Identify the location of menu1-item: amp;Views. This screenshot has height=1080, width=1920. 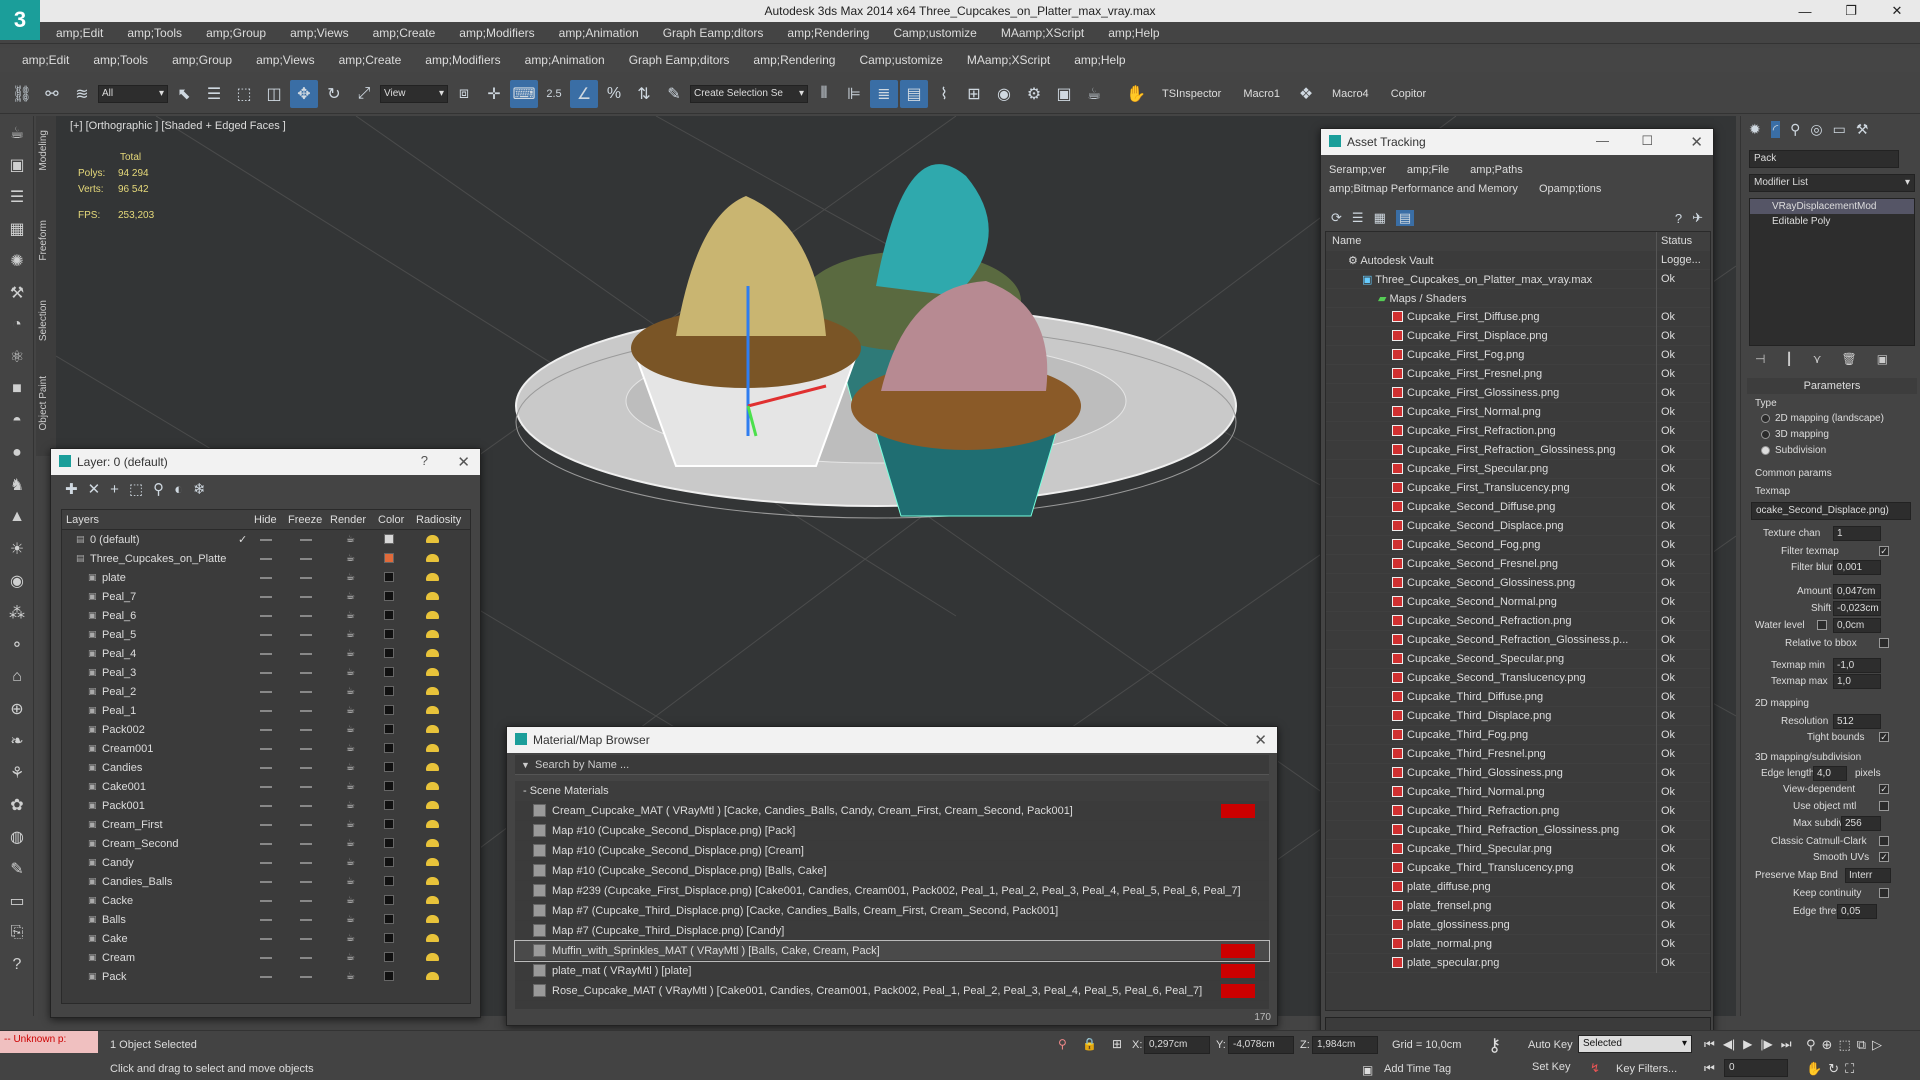
(319, 33).